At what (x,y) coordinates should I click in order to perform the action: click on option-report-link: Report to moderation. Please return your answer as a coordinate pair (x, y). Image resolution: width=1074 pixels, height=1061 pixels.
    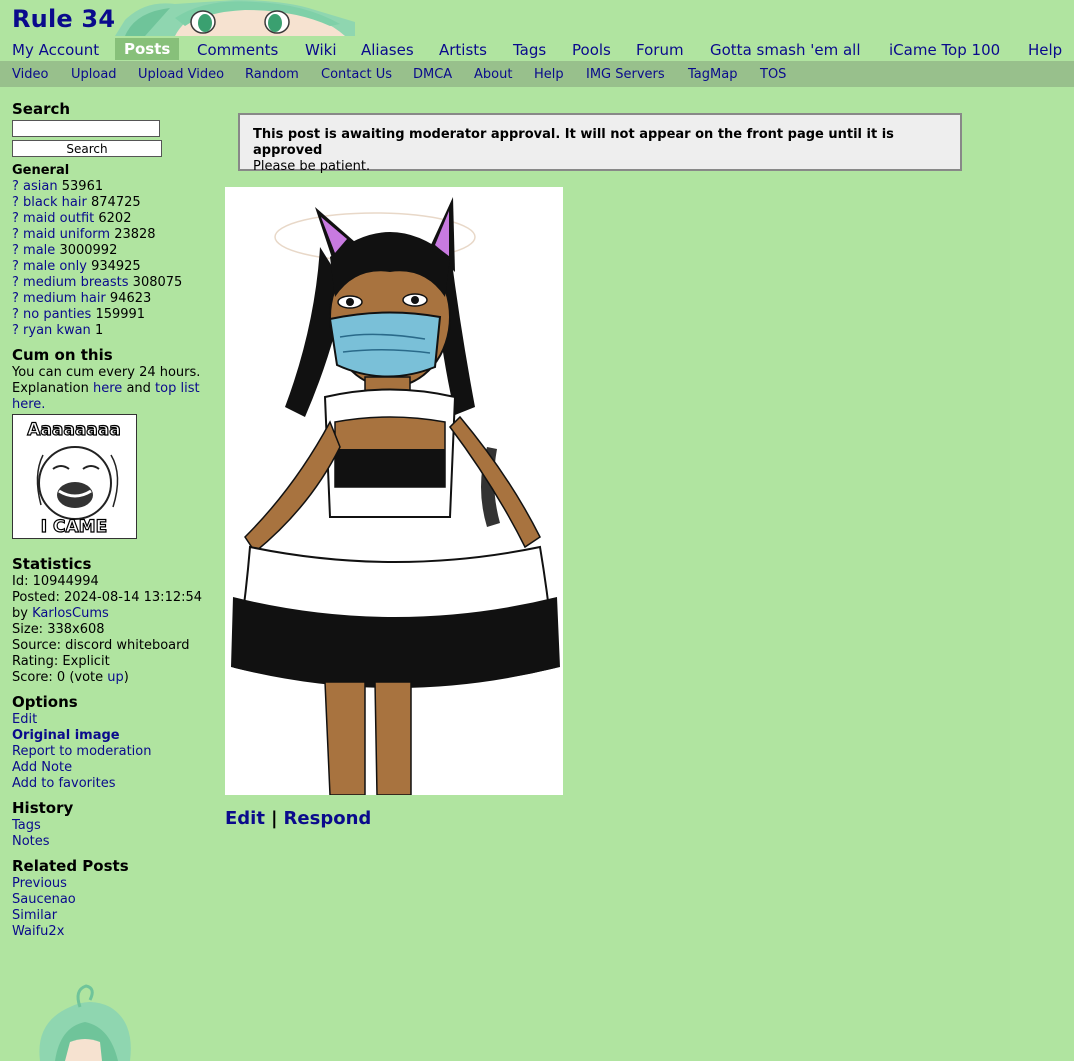
    Looking at the image, I should click on (82, 751).